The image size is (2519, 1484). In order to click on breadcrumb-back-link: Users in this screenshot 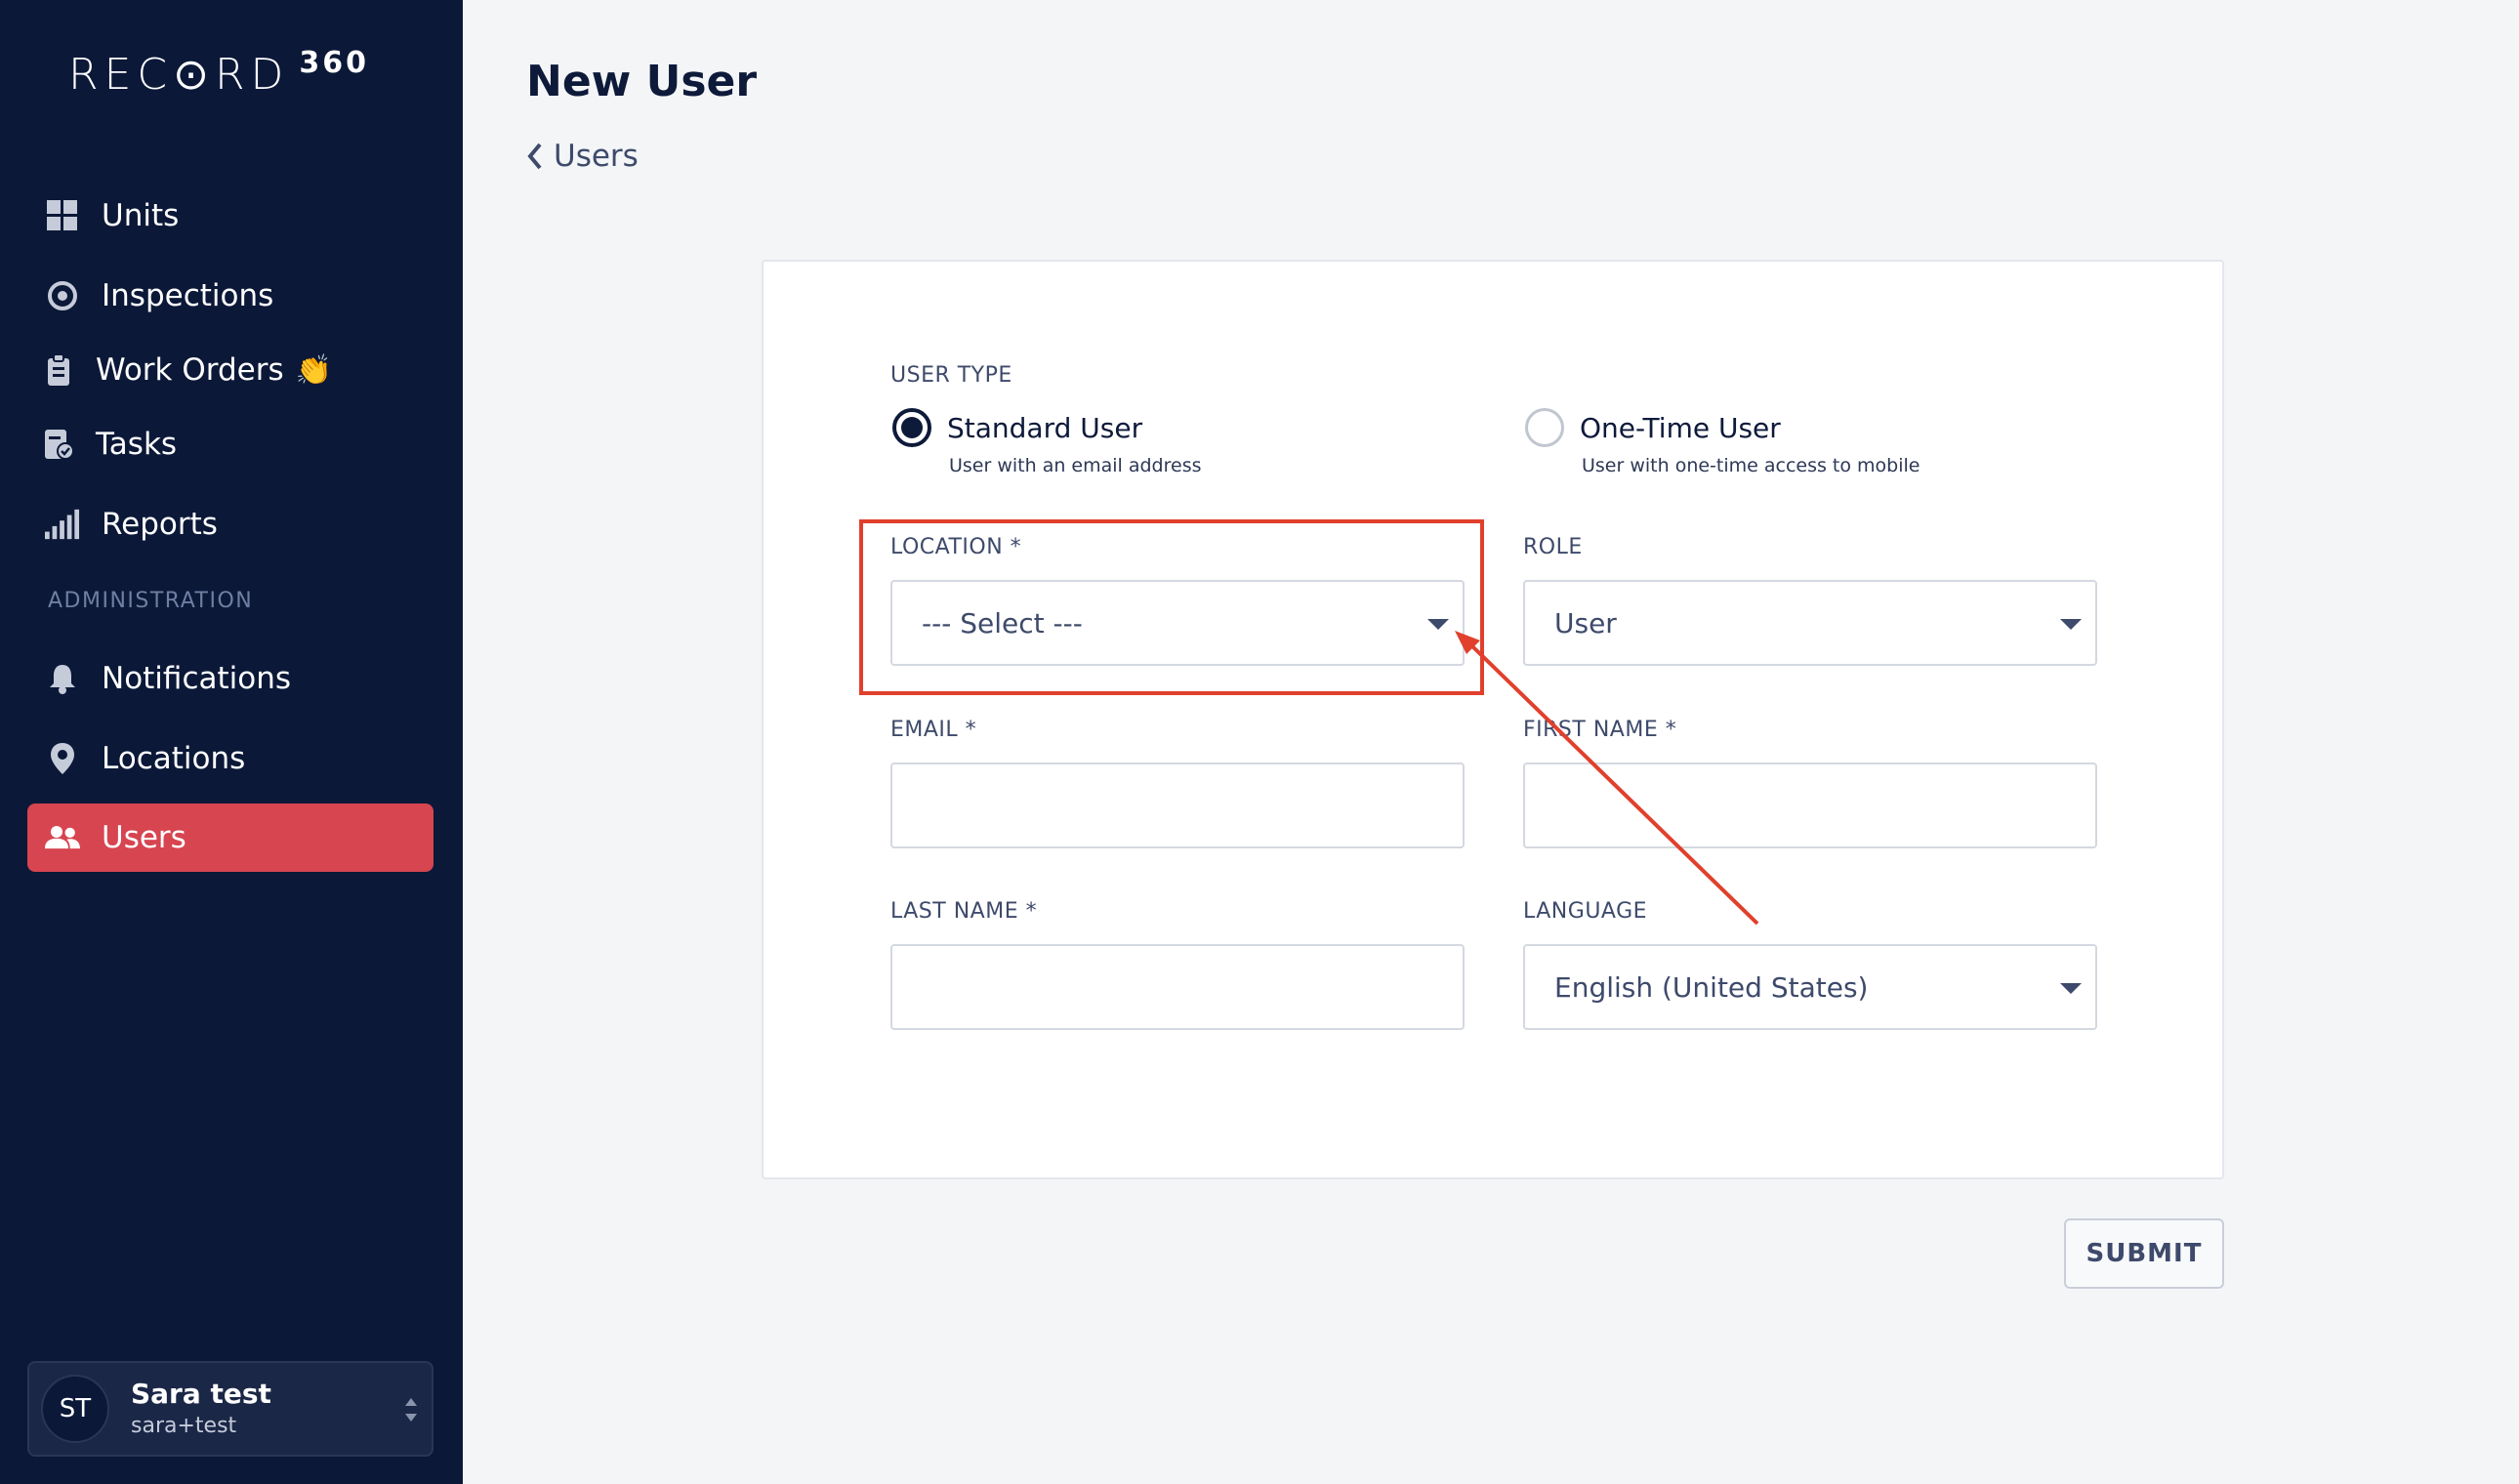, I will do `click(582, 157)`.